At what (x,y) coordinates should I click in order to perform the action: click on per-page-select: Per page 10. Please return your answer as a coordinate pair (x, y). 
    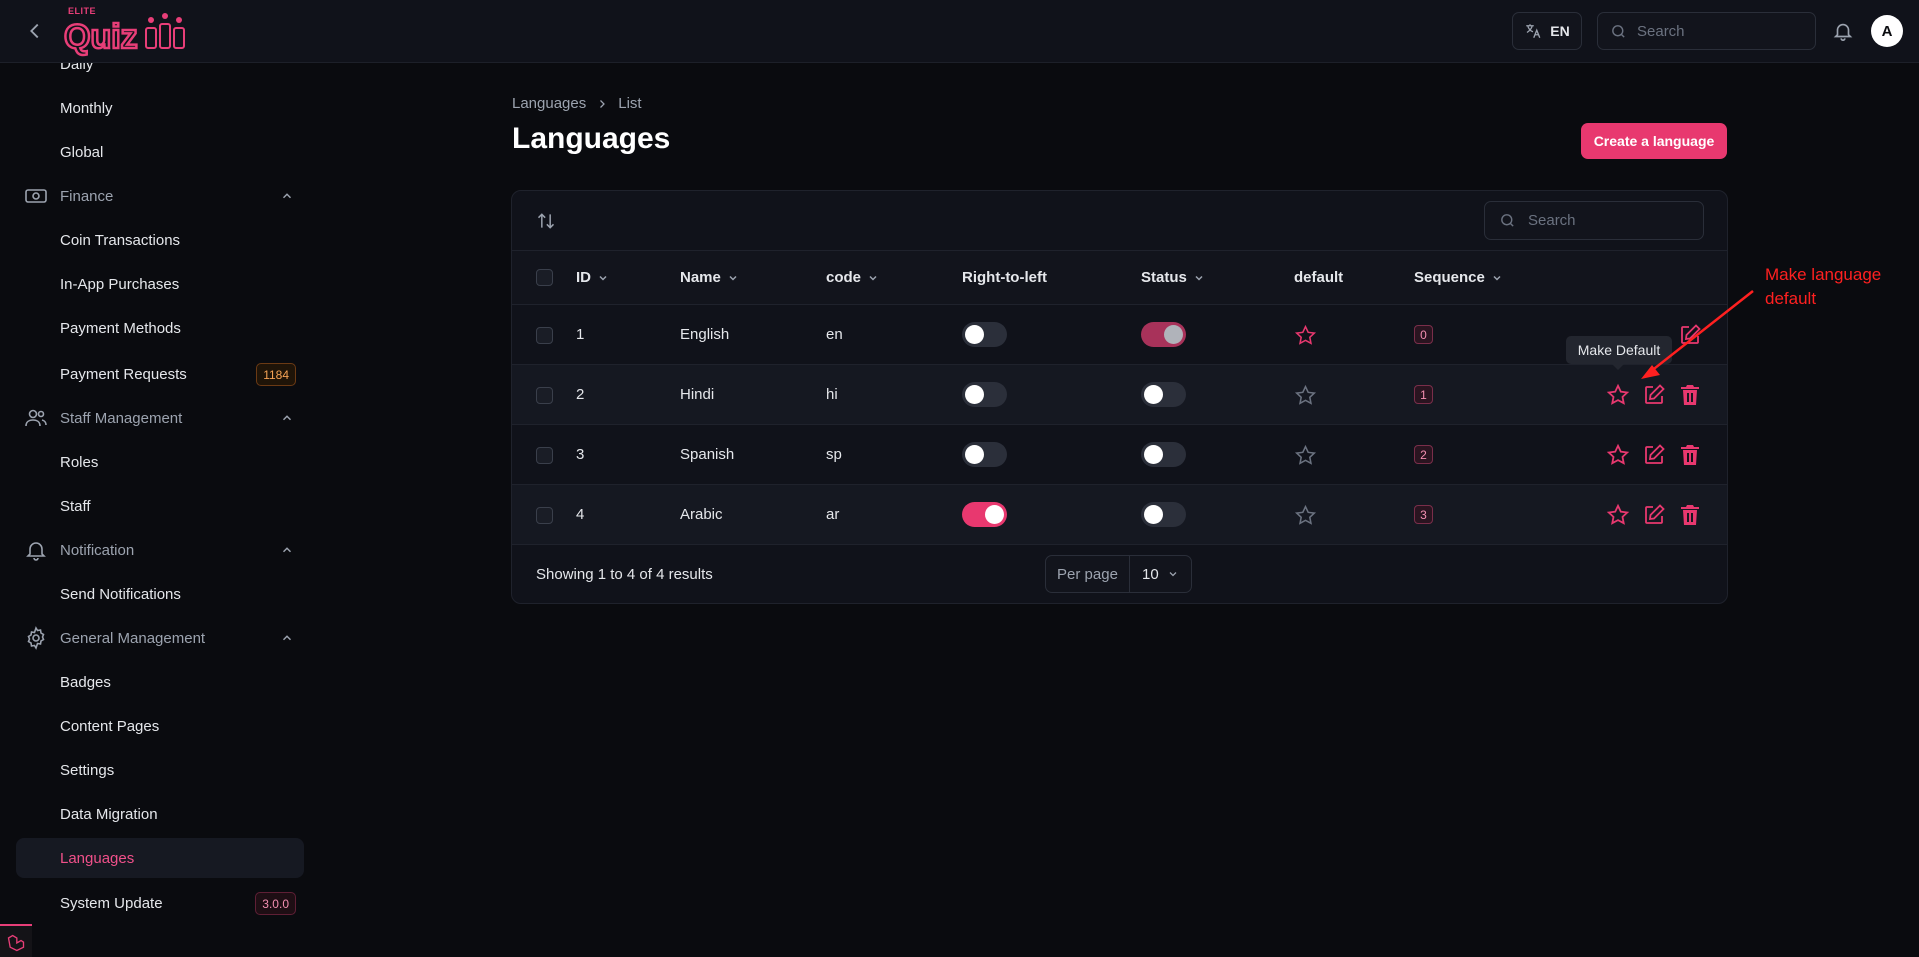
    Looking at the image, I should click on (1118, 574).